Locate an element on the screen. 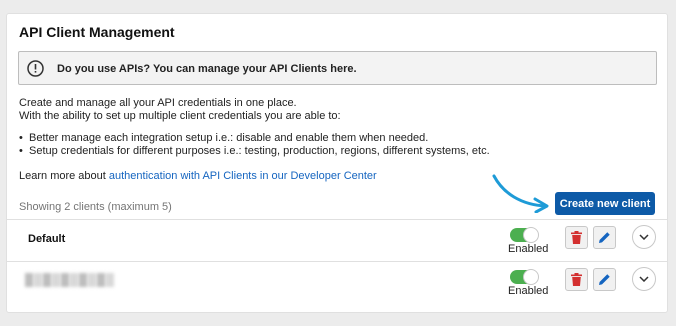 The width and height of the screenshot is (676, 326). clients-count: Showing 2 clients (maximum 5) is located at coordinates (95, 207).